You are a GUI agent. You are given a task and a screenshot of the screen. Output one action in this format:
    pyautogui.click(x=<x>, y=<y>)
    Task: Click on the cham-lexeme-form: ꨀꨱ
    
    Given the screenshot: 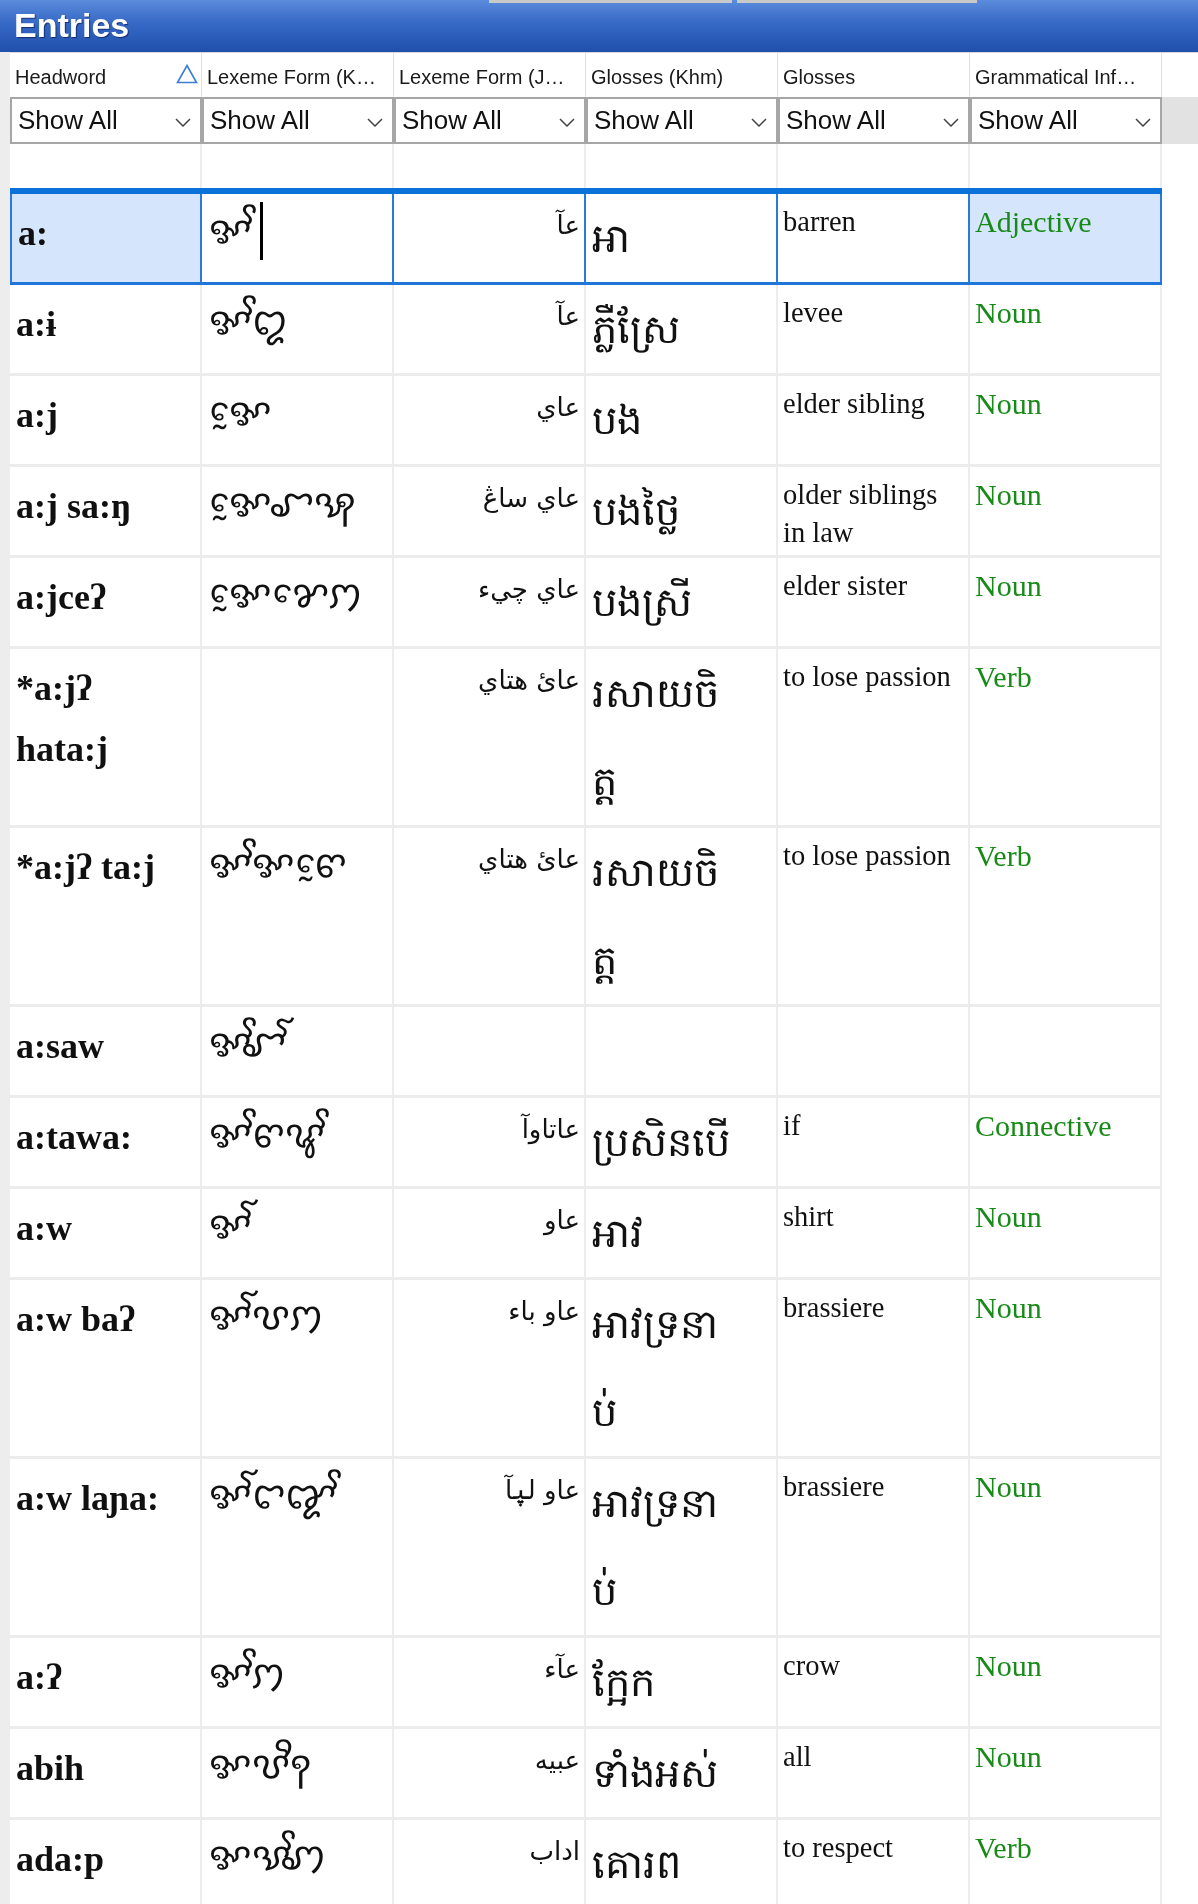 What is the action you would take?
    pyautogui.click(x=232, y=1225)
    